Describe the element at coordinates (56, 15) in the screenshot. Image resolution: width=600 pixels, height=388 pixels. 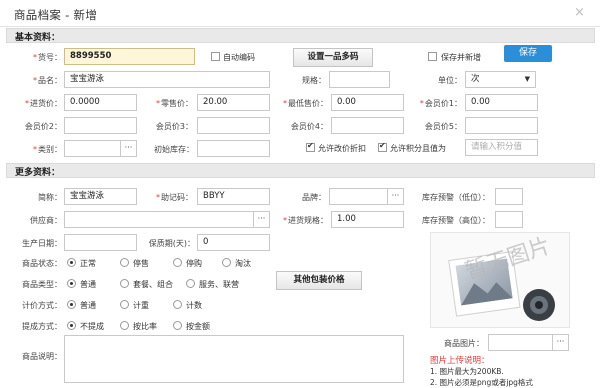
I see `dialog-title: 商品档案 - 新增` at that location.